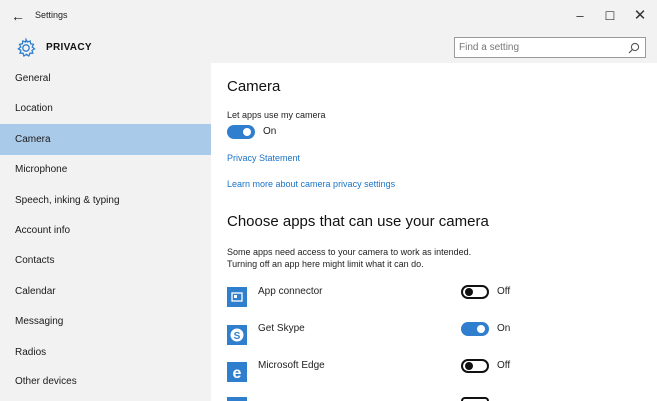  I want to click on learn-more-link: Learn more about camera privacy settings, so click(311, 184).